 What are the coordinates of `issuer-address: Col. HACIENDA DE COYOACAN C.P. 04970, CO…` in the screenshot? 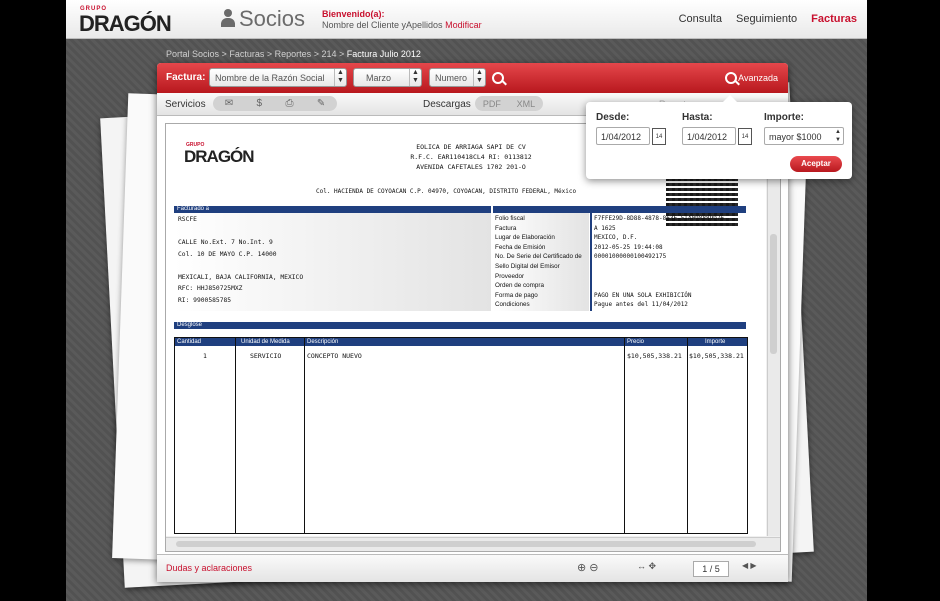 It's located at (446, 191).